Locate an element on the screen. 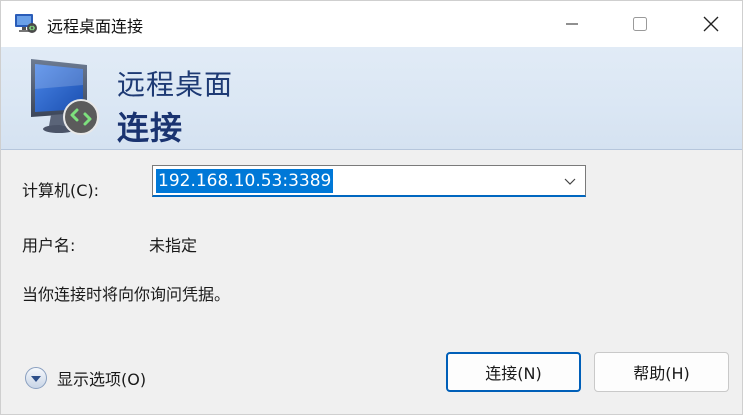 The height and width of the screenshot is (415, 743). close-button is located at coordinates (711, 24).